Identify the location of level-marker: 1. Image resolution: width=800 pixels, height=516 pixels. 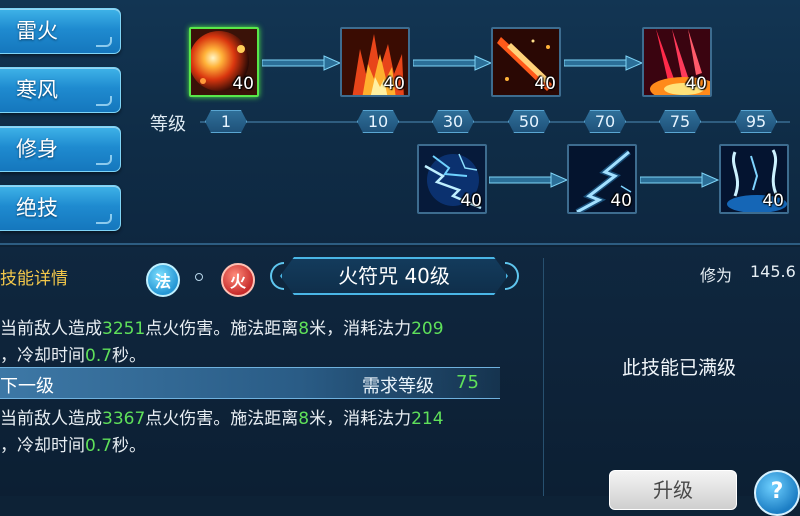
(226, 121).